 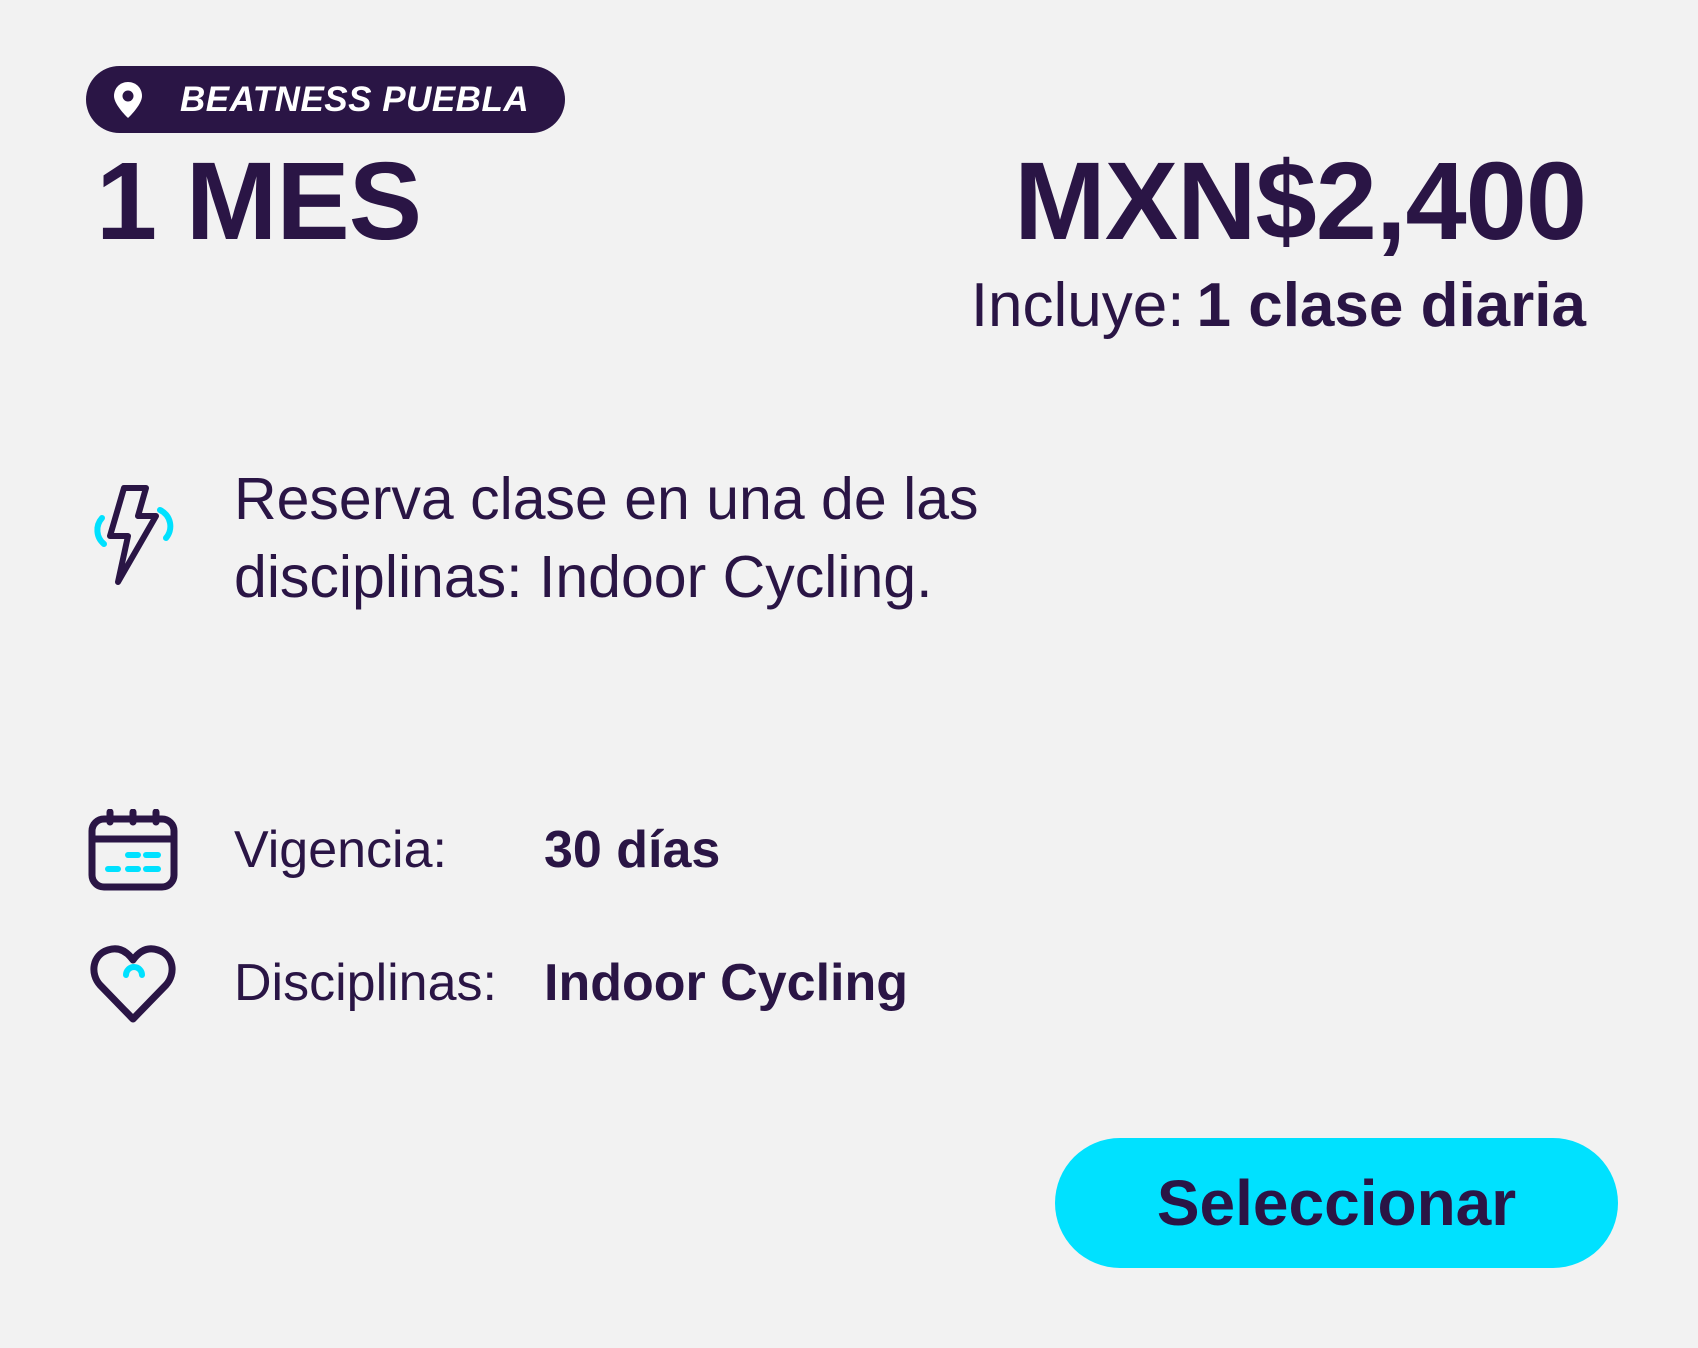 What do you see at coordinates (355, 99) in the screenshot?
I see `location-label: BEATNESS PUEBLA` at bounding box center [355, 99].